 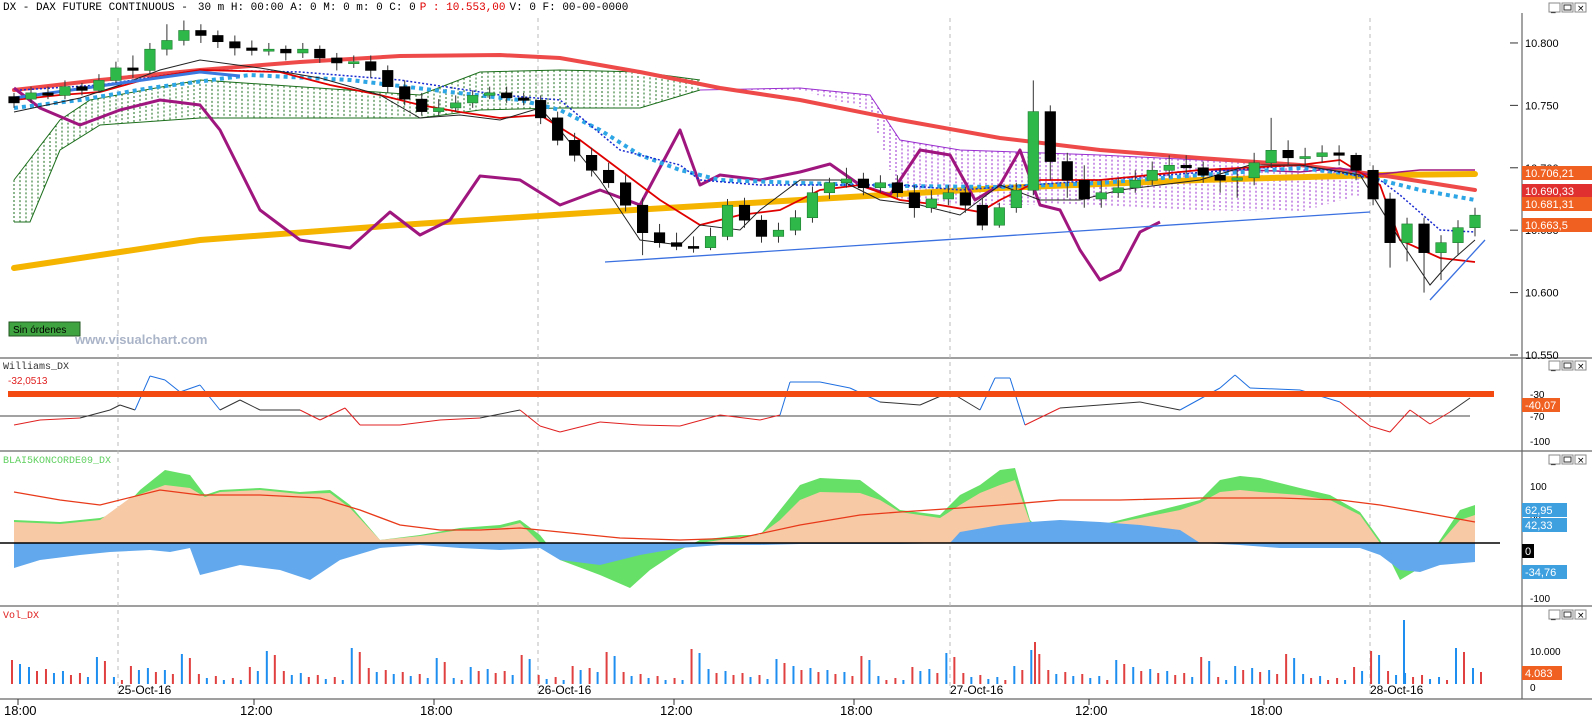 I want to click on price-value-tag-text: 10.663,5, so click(x=1546, y=226).